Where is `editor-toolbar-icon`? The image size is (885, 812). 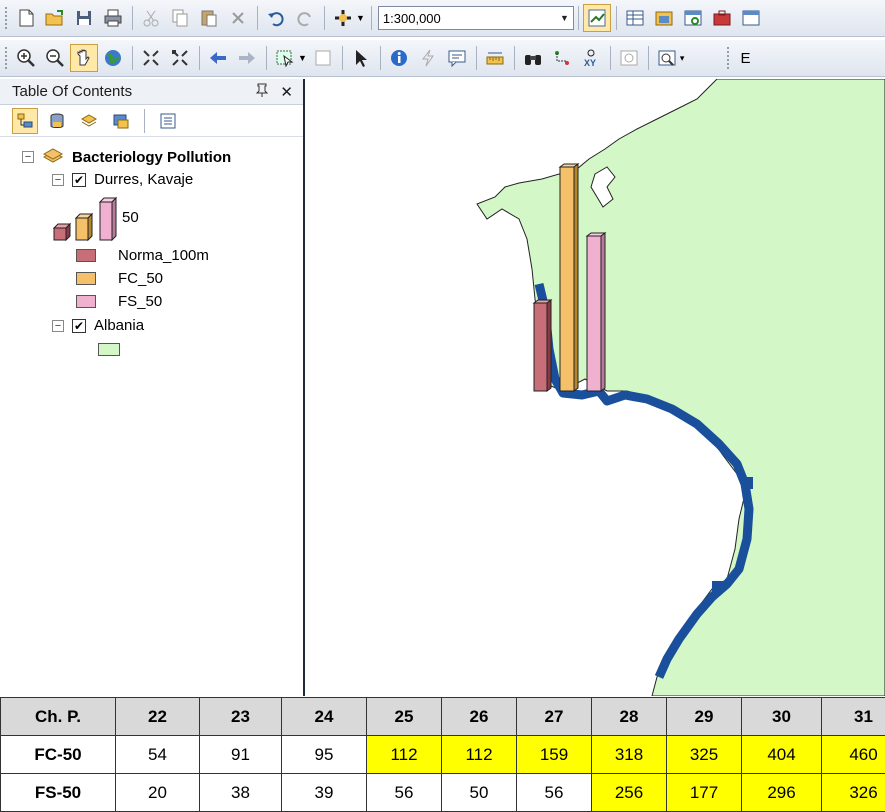 editor-toolbar-icon is located at coordinates (597, 18).